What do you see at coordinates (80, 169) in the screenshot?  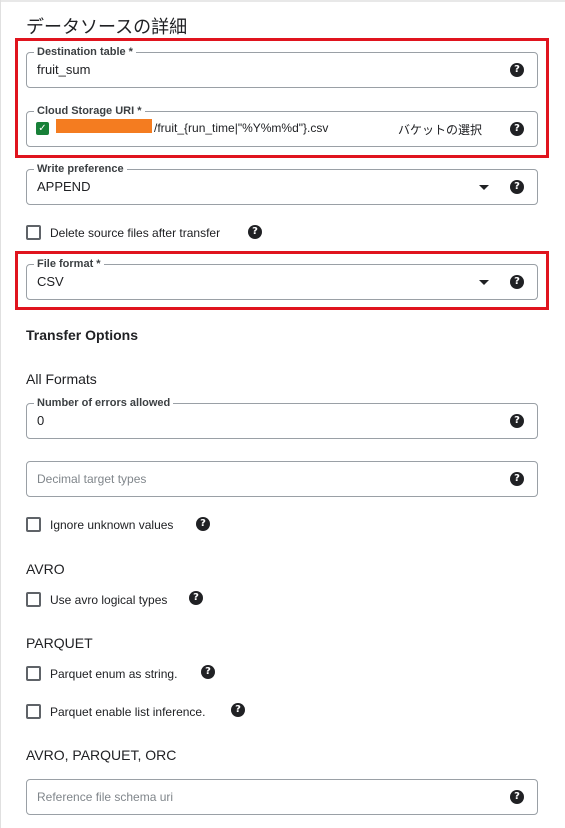 I see `write-preference-label: Write preference` at bounding box center [80, 169].